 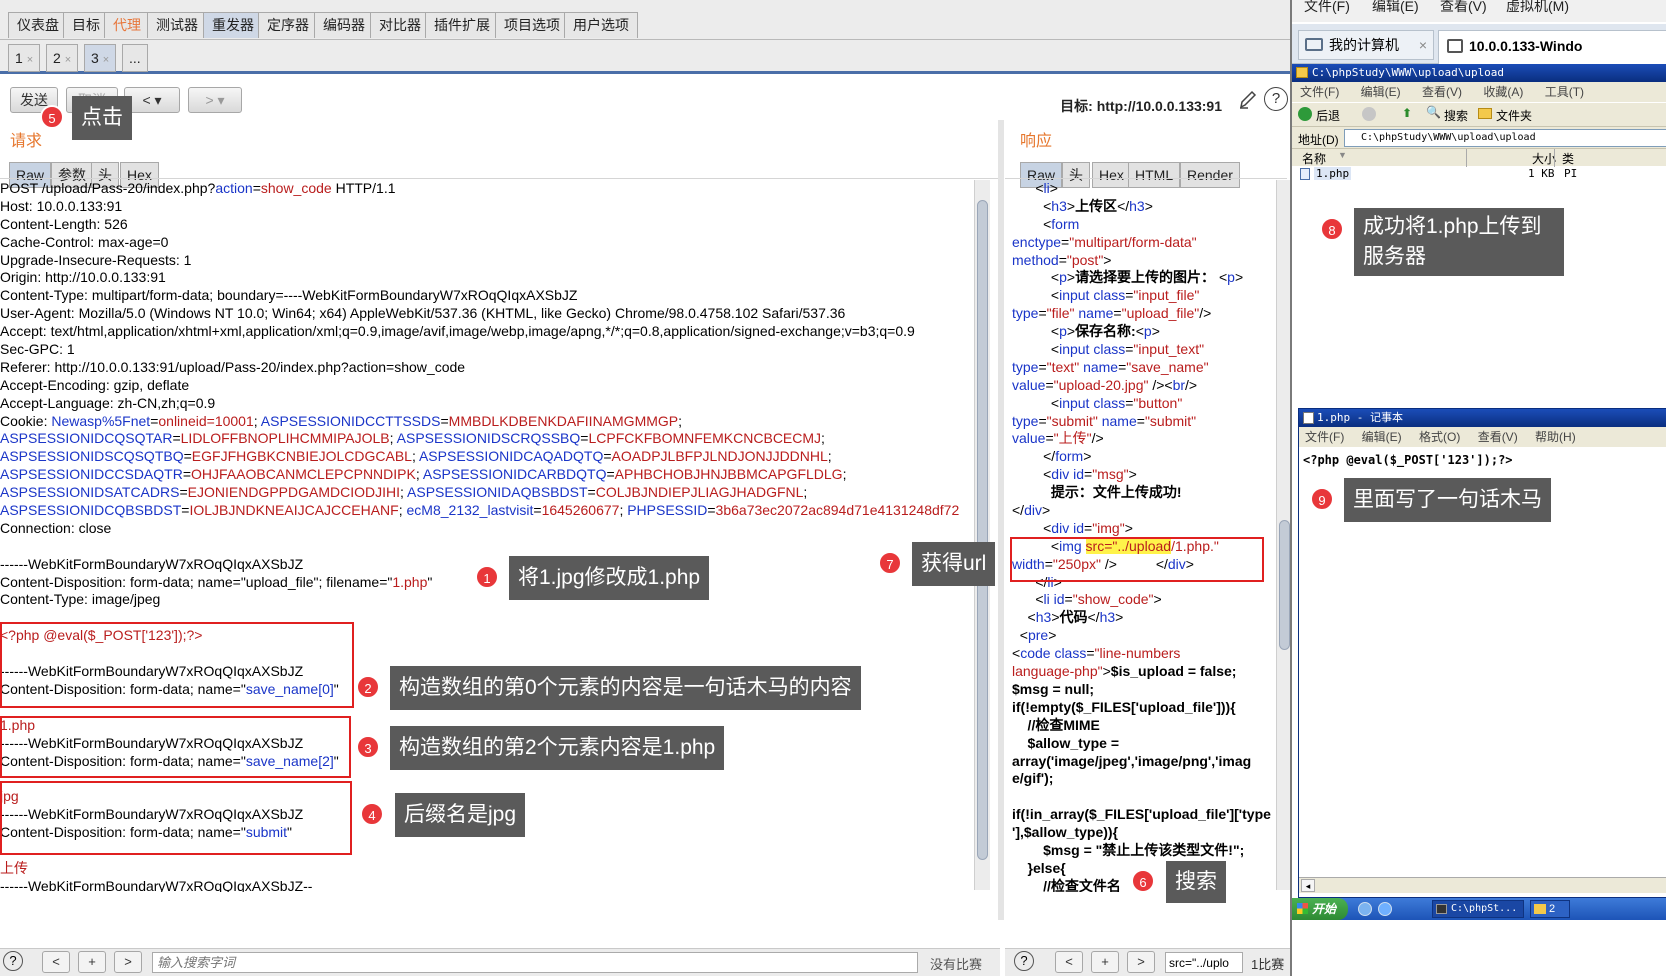 I want to click on explorer-menu-file: 文件(F), so click(x=1319, y=92).